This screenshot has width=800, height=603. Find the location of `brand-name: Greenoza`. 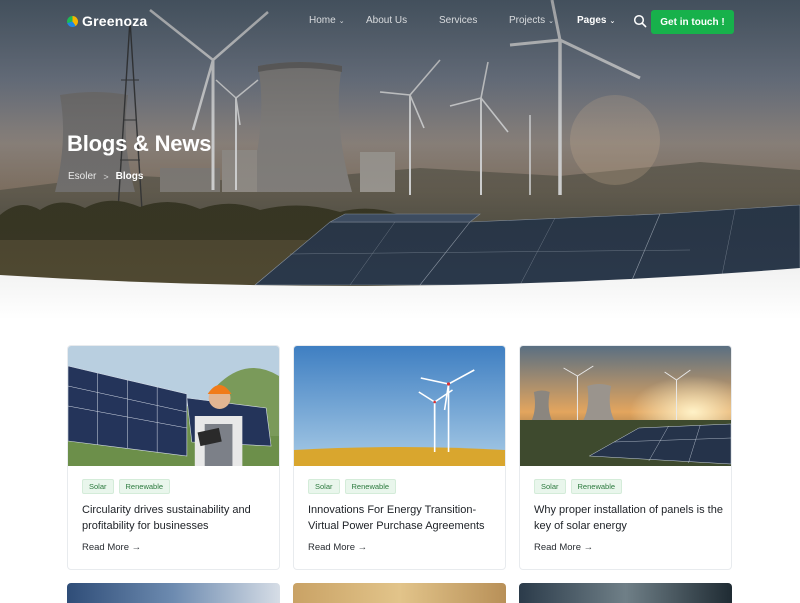

brand-name: Greenoza is located at coordinates (115, 21).